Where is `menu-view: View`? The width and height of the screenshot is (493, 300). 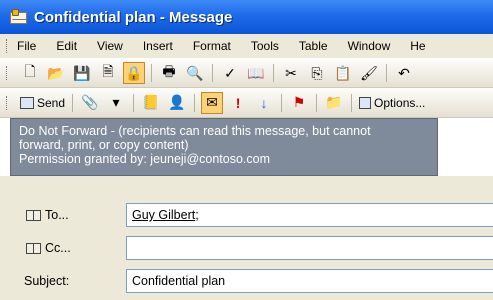 menu-view: View is located at coordinates (110, 46).